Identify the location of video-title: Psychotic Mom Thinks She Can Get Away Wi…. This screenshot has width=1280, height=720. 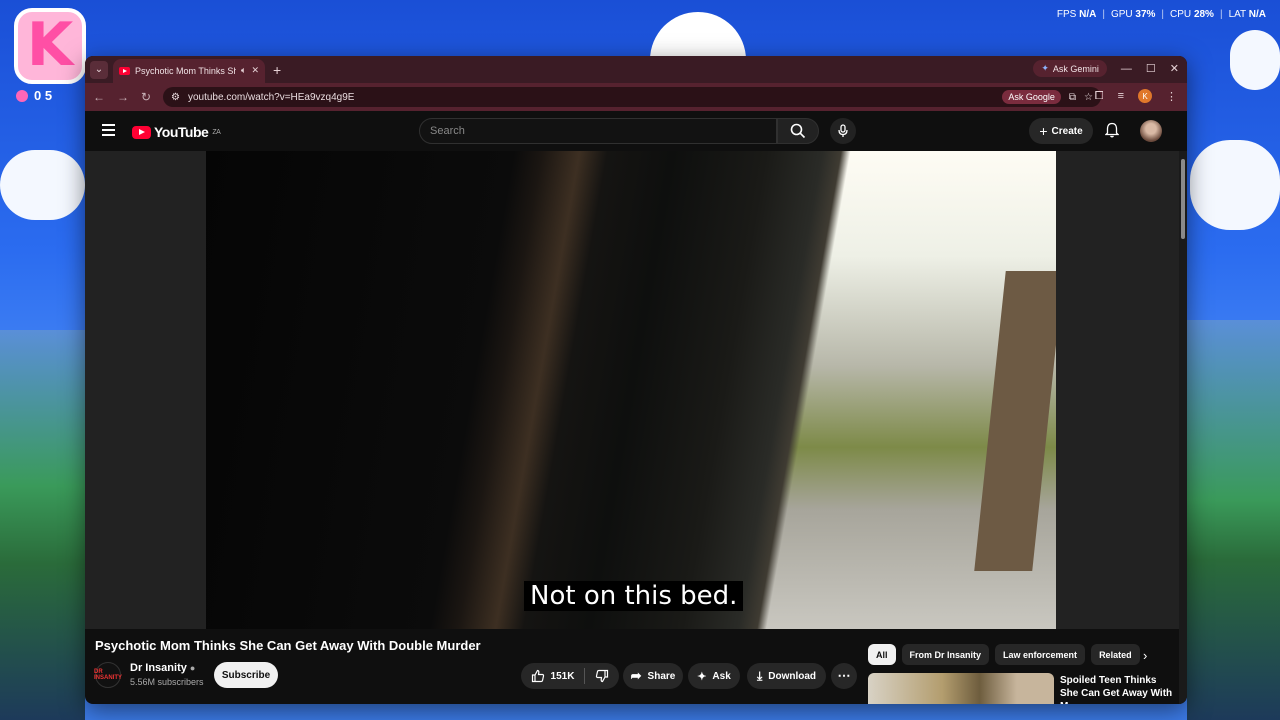
(288, 645).